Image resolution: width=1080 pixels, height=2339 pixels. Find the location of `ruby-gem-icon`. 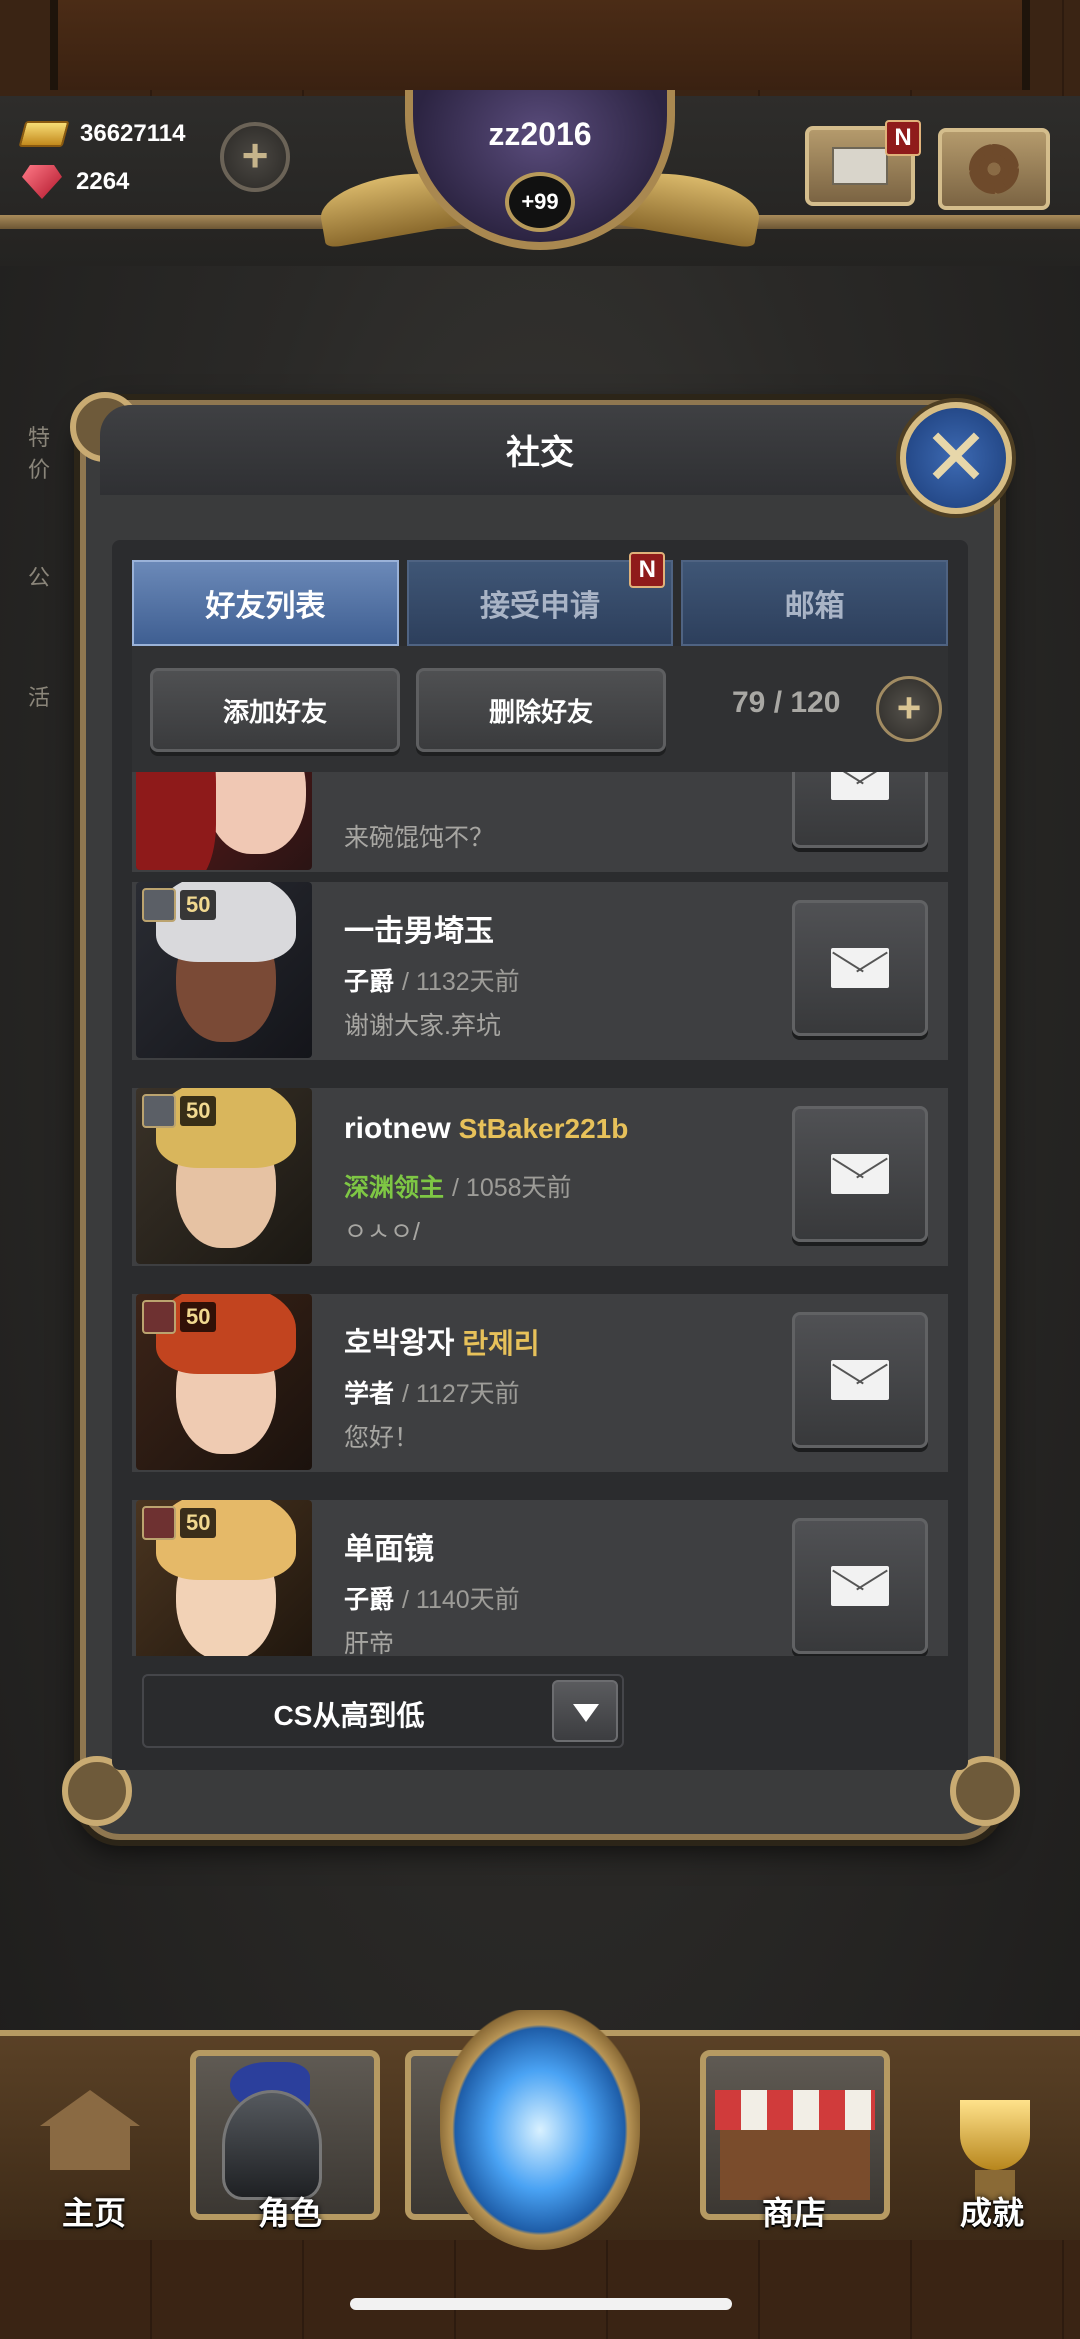

ruby-gem-icon is located at coordinates (42, 182).